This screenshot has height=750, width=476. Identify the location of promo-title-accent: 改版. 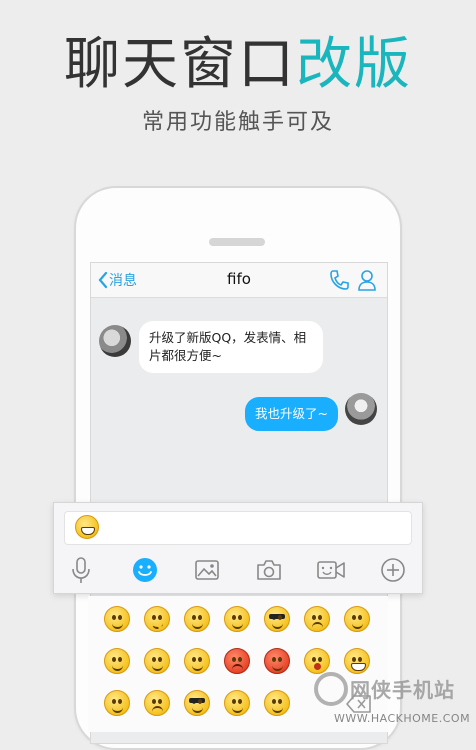
(354, 64).